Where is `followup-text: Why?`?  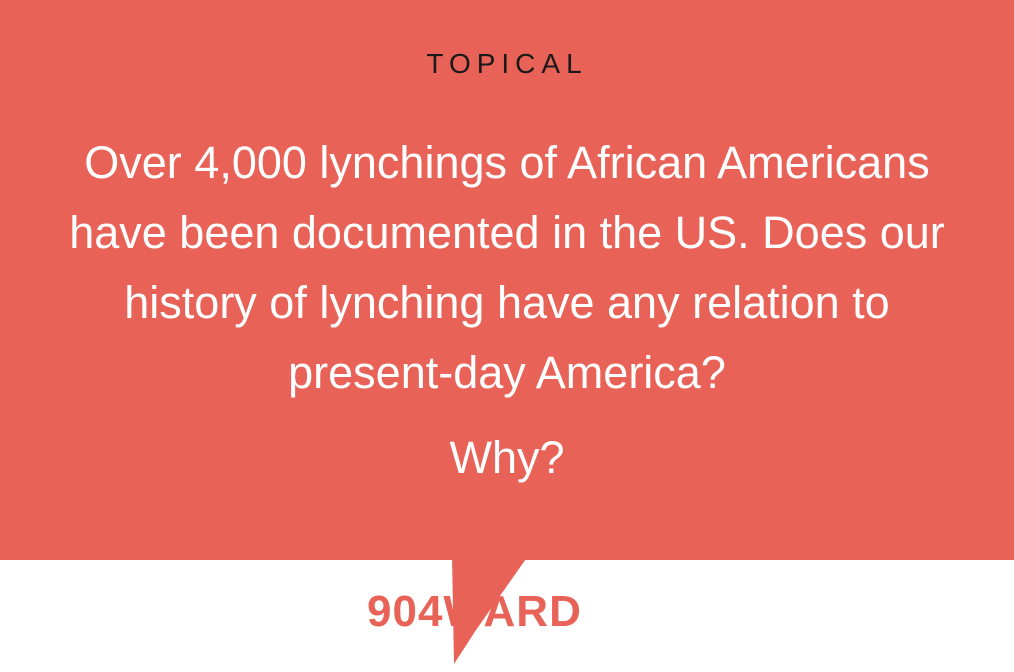
followup-text: Why? is located at coordinates (507, 457).